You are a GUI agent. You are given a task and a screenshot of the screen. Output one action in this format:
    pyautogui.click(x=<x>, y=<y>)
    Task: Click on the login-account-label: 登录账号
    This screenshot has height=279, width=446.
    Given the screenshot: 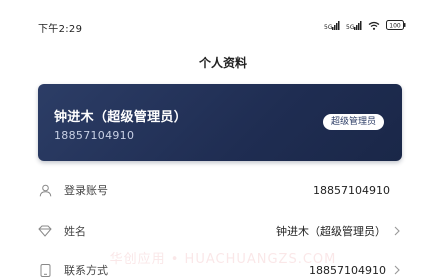 What is the action you would take?
    pyautogui.click(x=86, y=190)
    